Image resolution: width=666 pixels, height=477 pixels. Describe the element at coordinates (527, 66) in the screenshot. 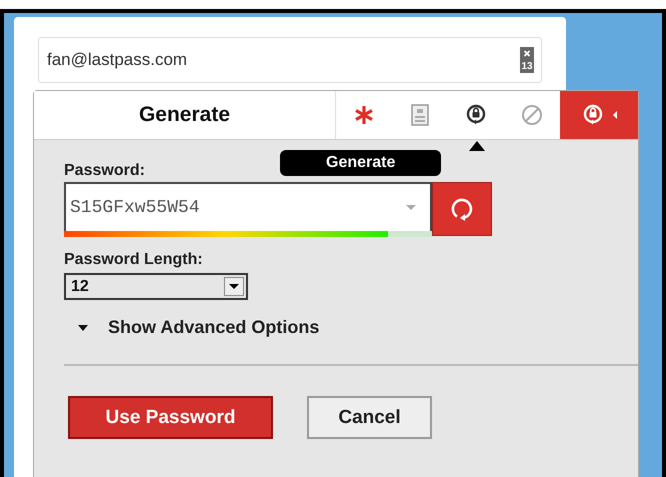

I see `count-badge: 13` at that location.